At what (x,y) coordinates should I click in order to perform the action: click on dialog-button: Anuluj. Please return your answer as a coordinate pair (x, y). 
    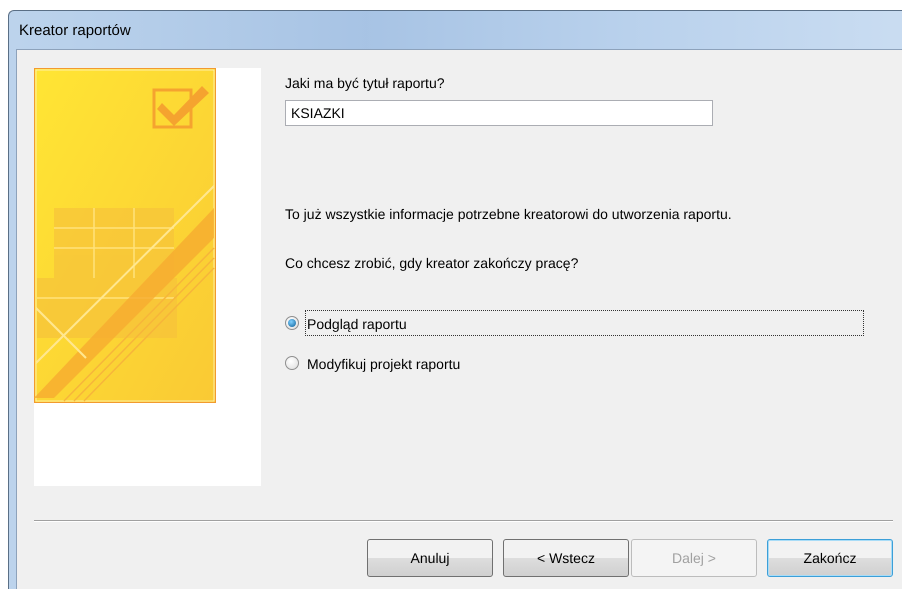
    Looking at the image, I should click on (430, 558).